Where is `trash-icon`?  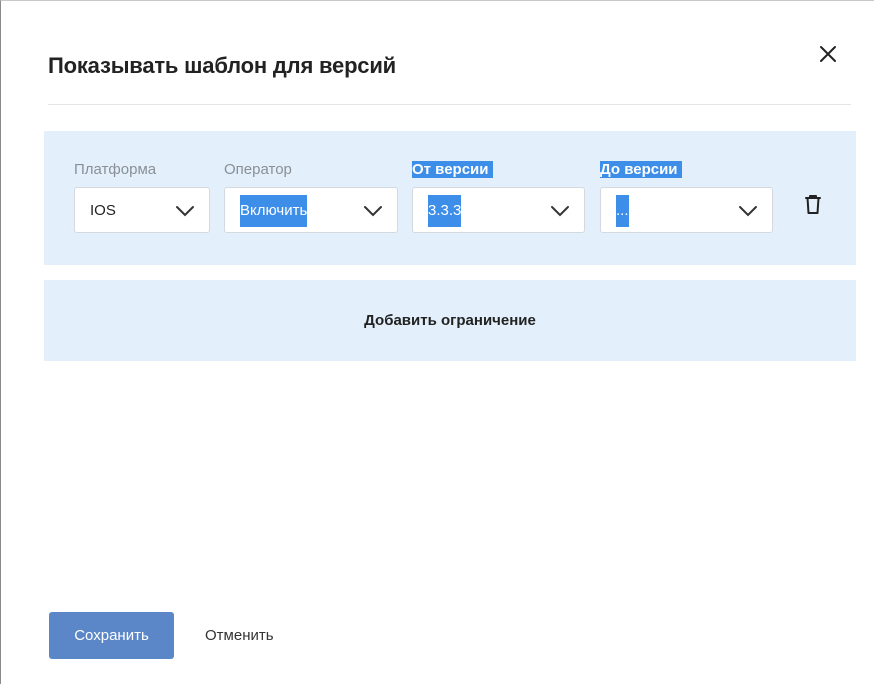
trash-icon is located at coordinates (813, 204).